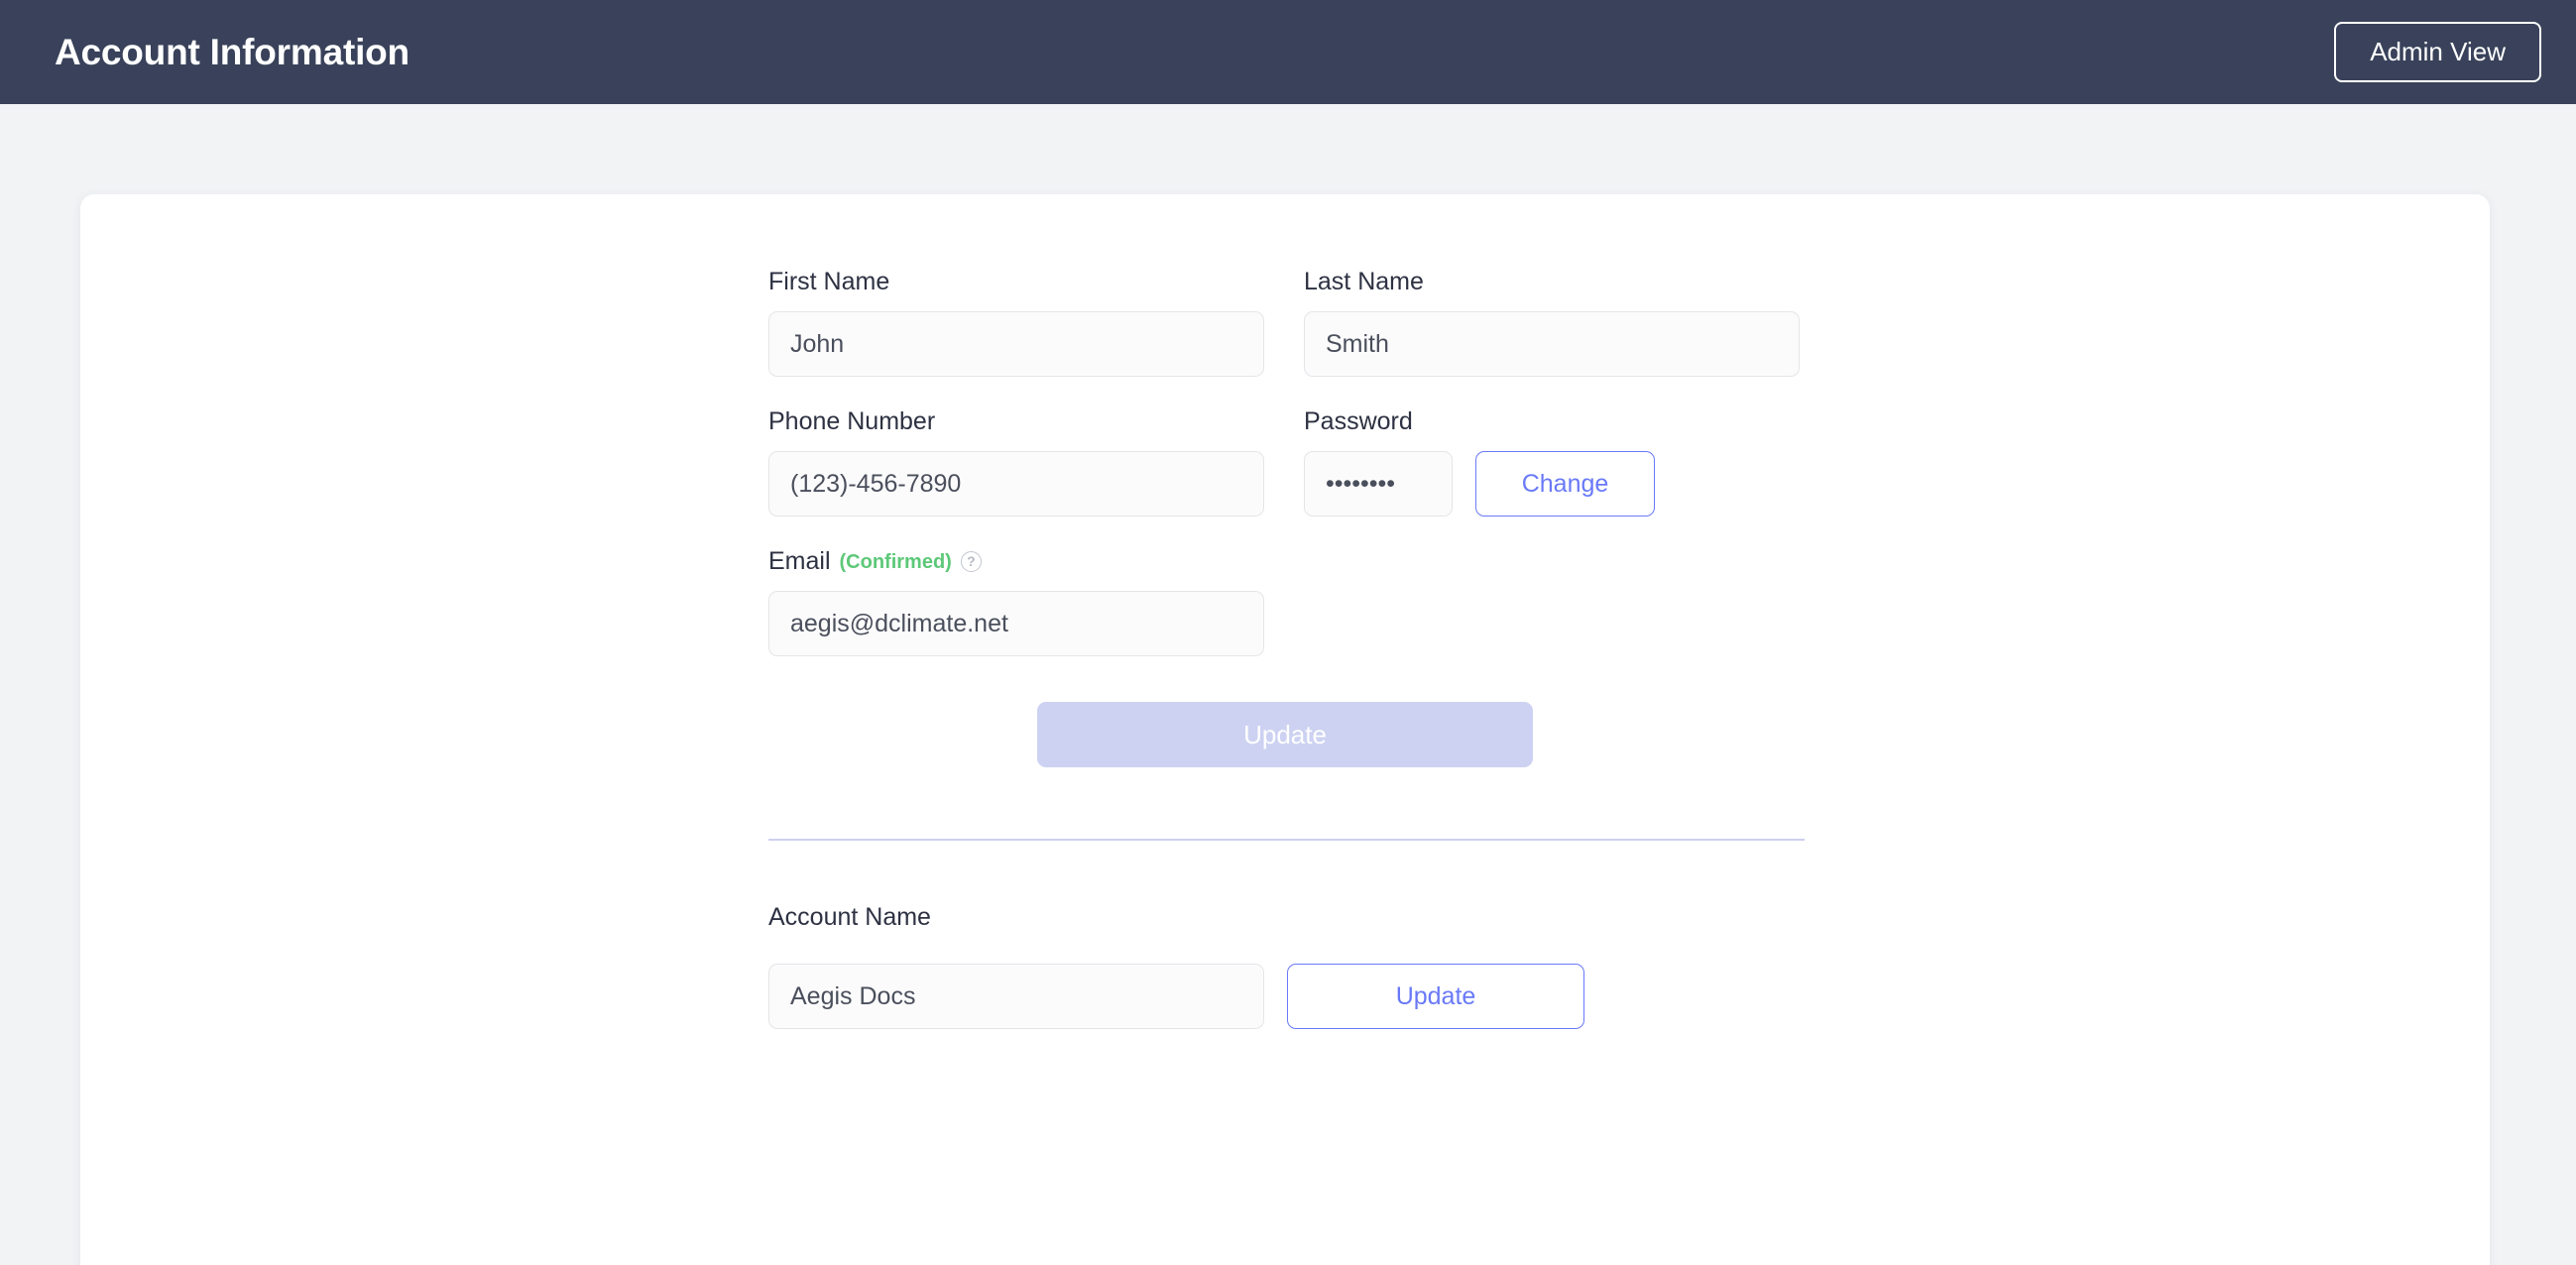  Describe the element at coordinates (1565, 484) in the screenshot. I see `change-password-button: Change` at that location.